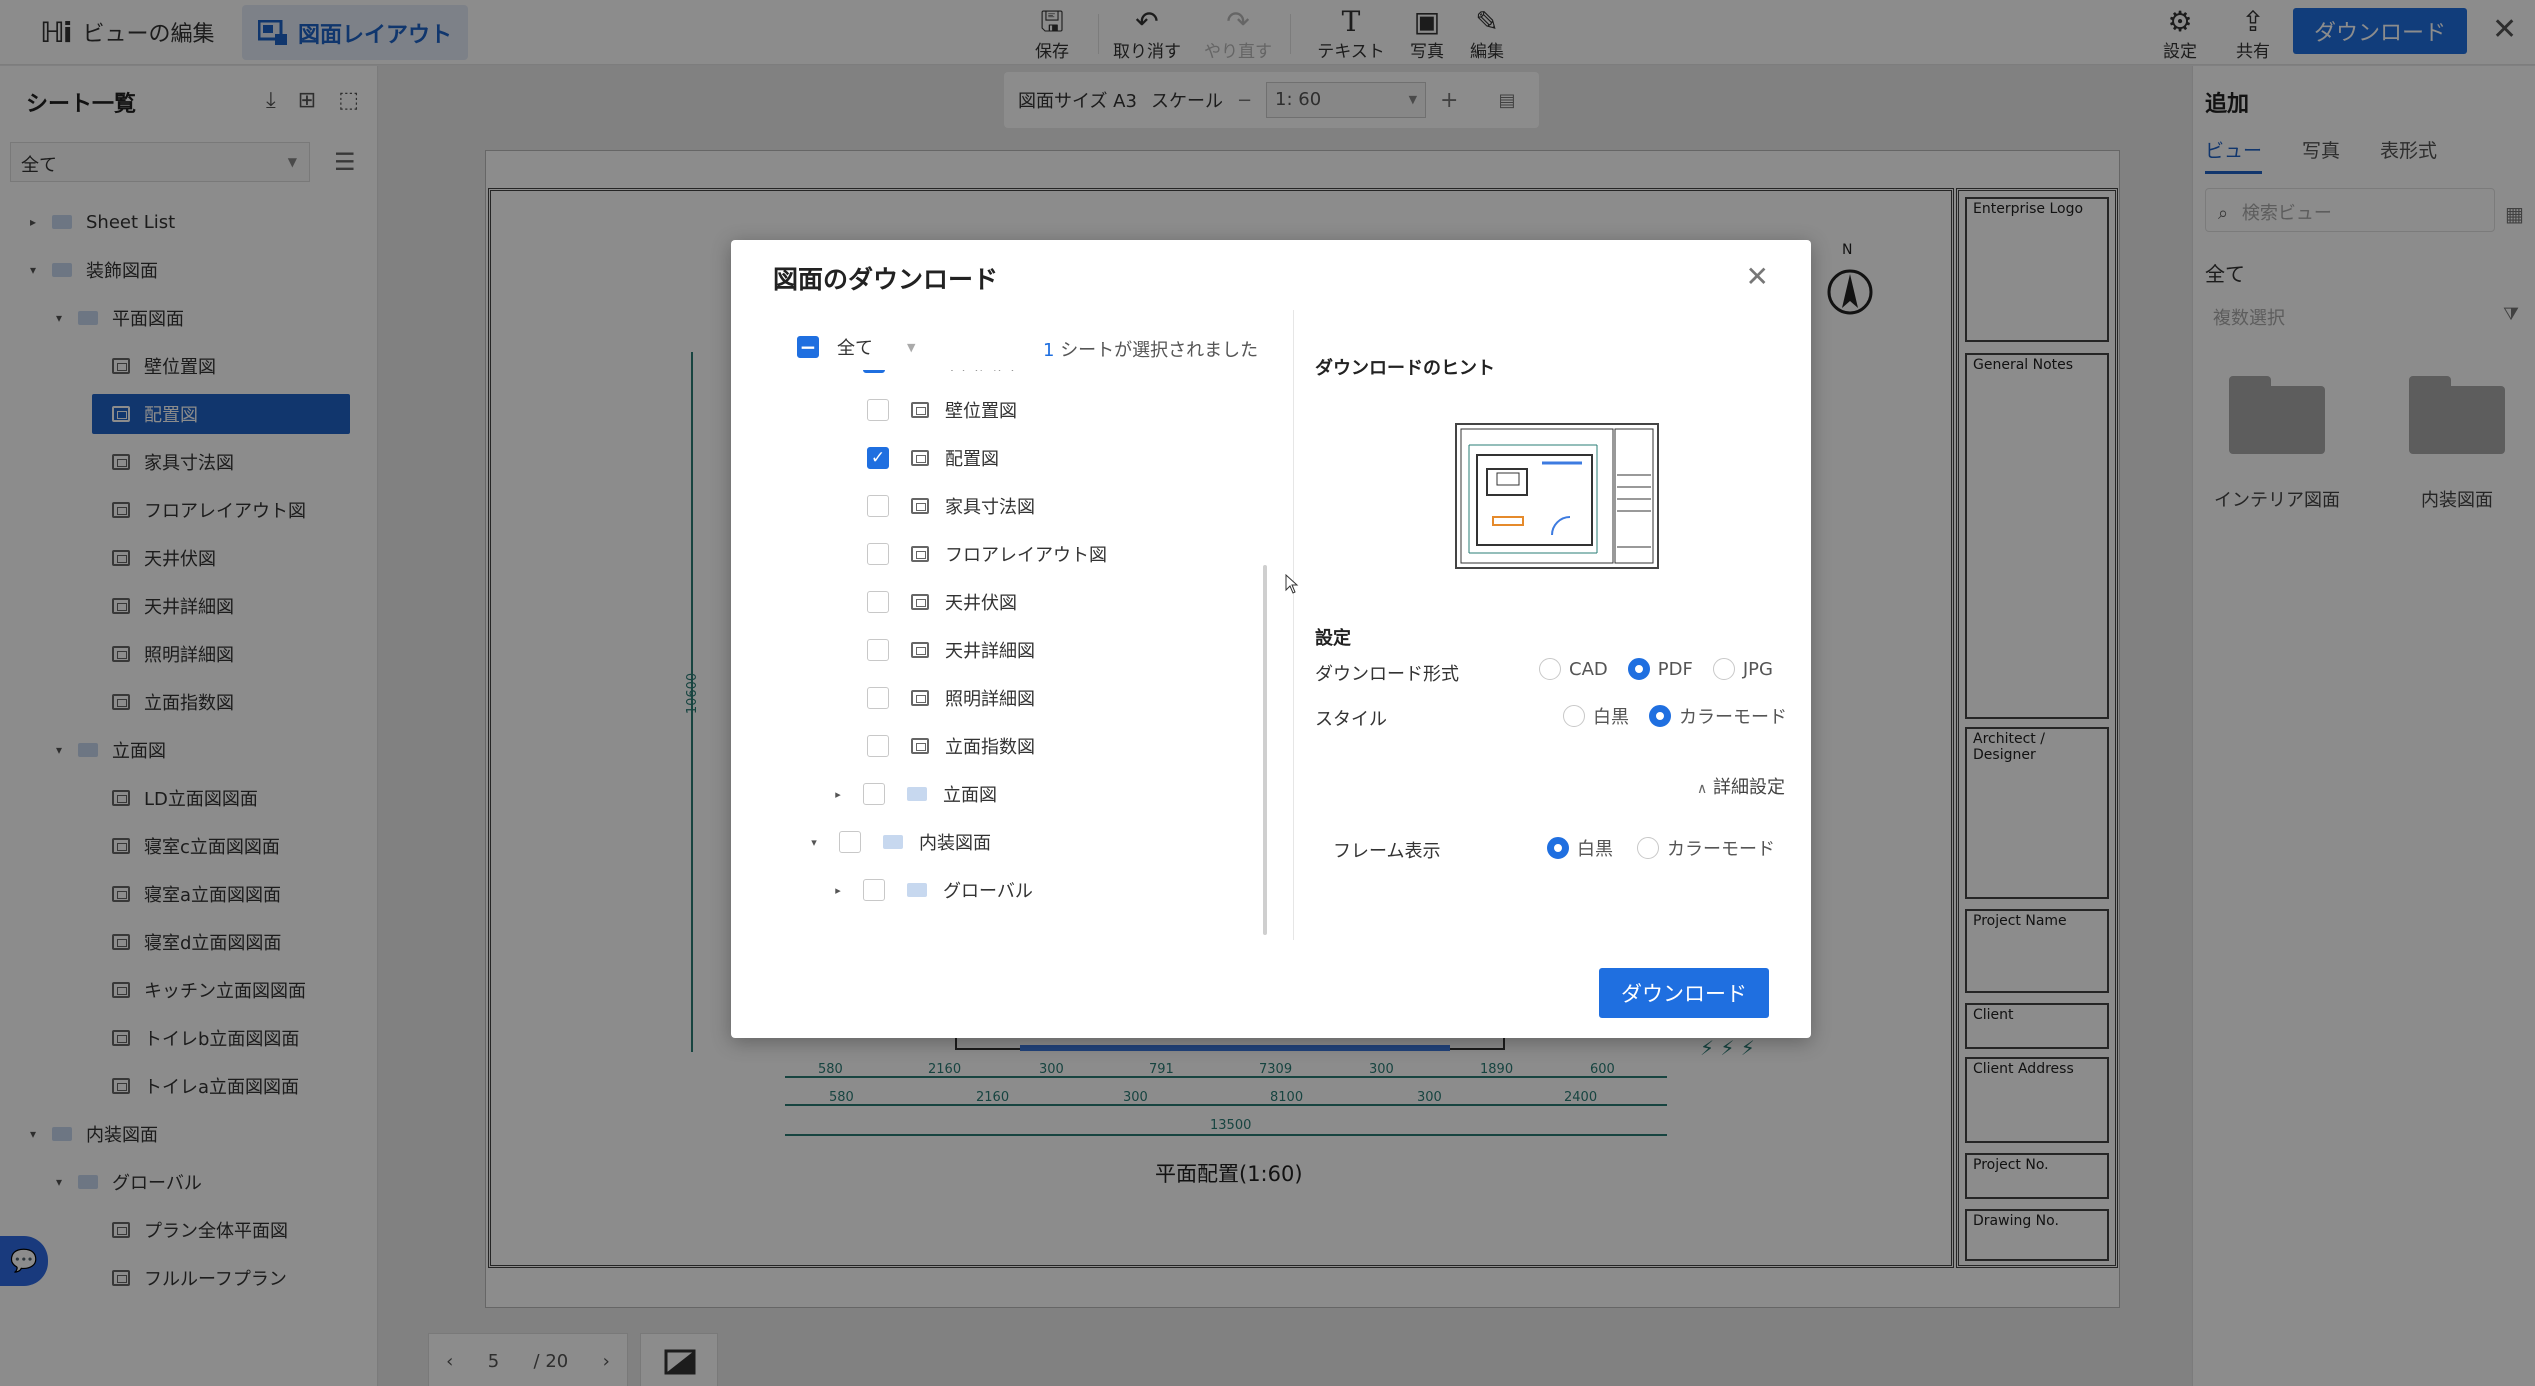  Describe the element at coordinates (1405, 368) in the screenshot. I see `hint-title: ダウンロードのヒント` at that location.